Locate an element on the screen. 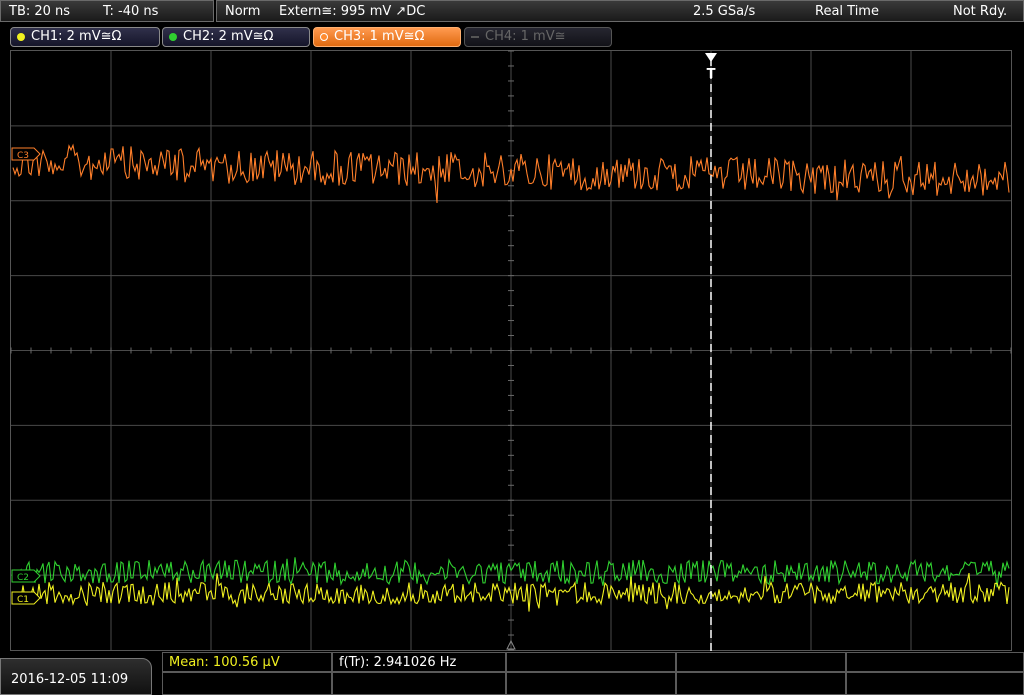  frequency-cell: f(Tr): 2.941026 Hz is located at coordinates (419, 662).